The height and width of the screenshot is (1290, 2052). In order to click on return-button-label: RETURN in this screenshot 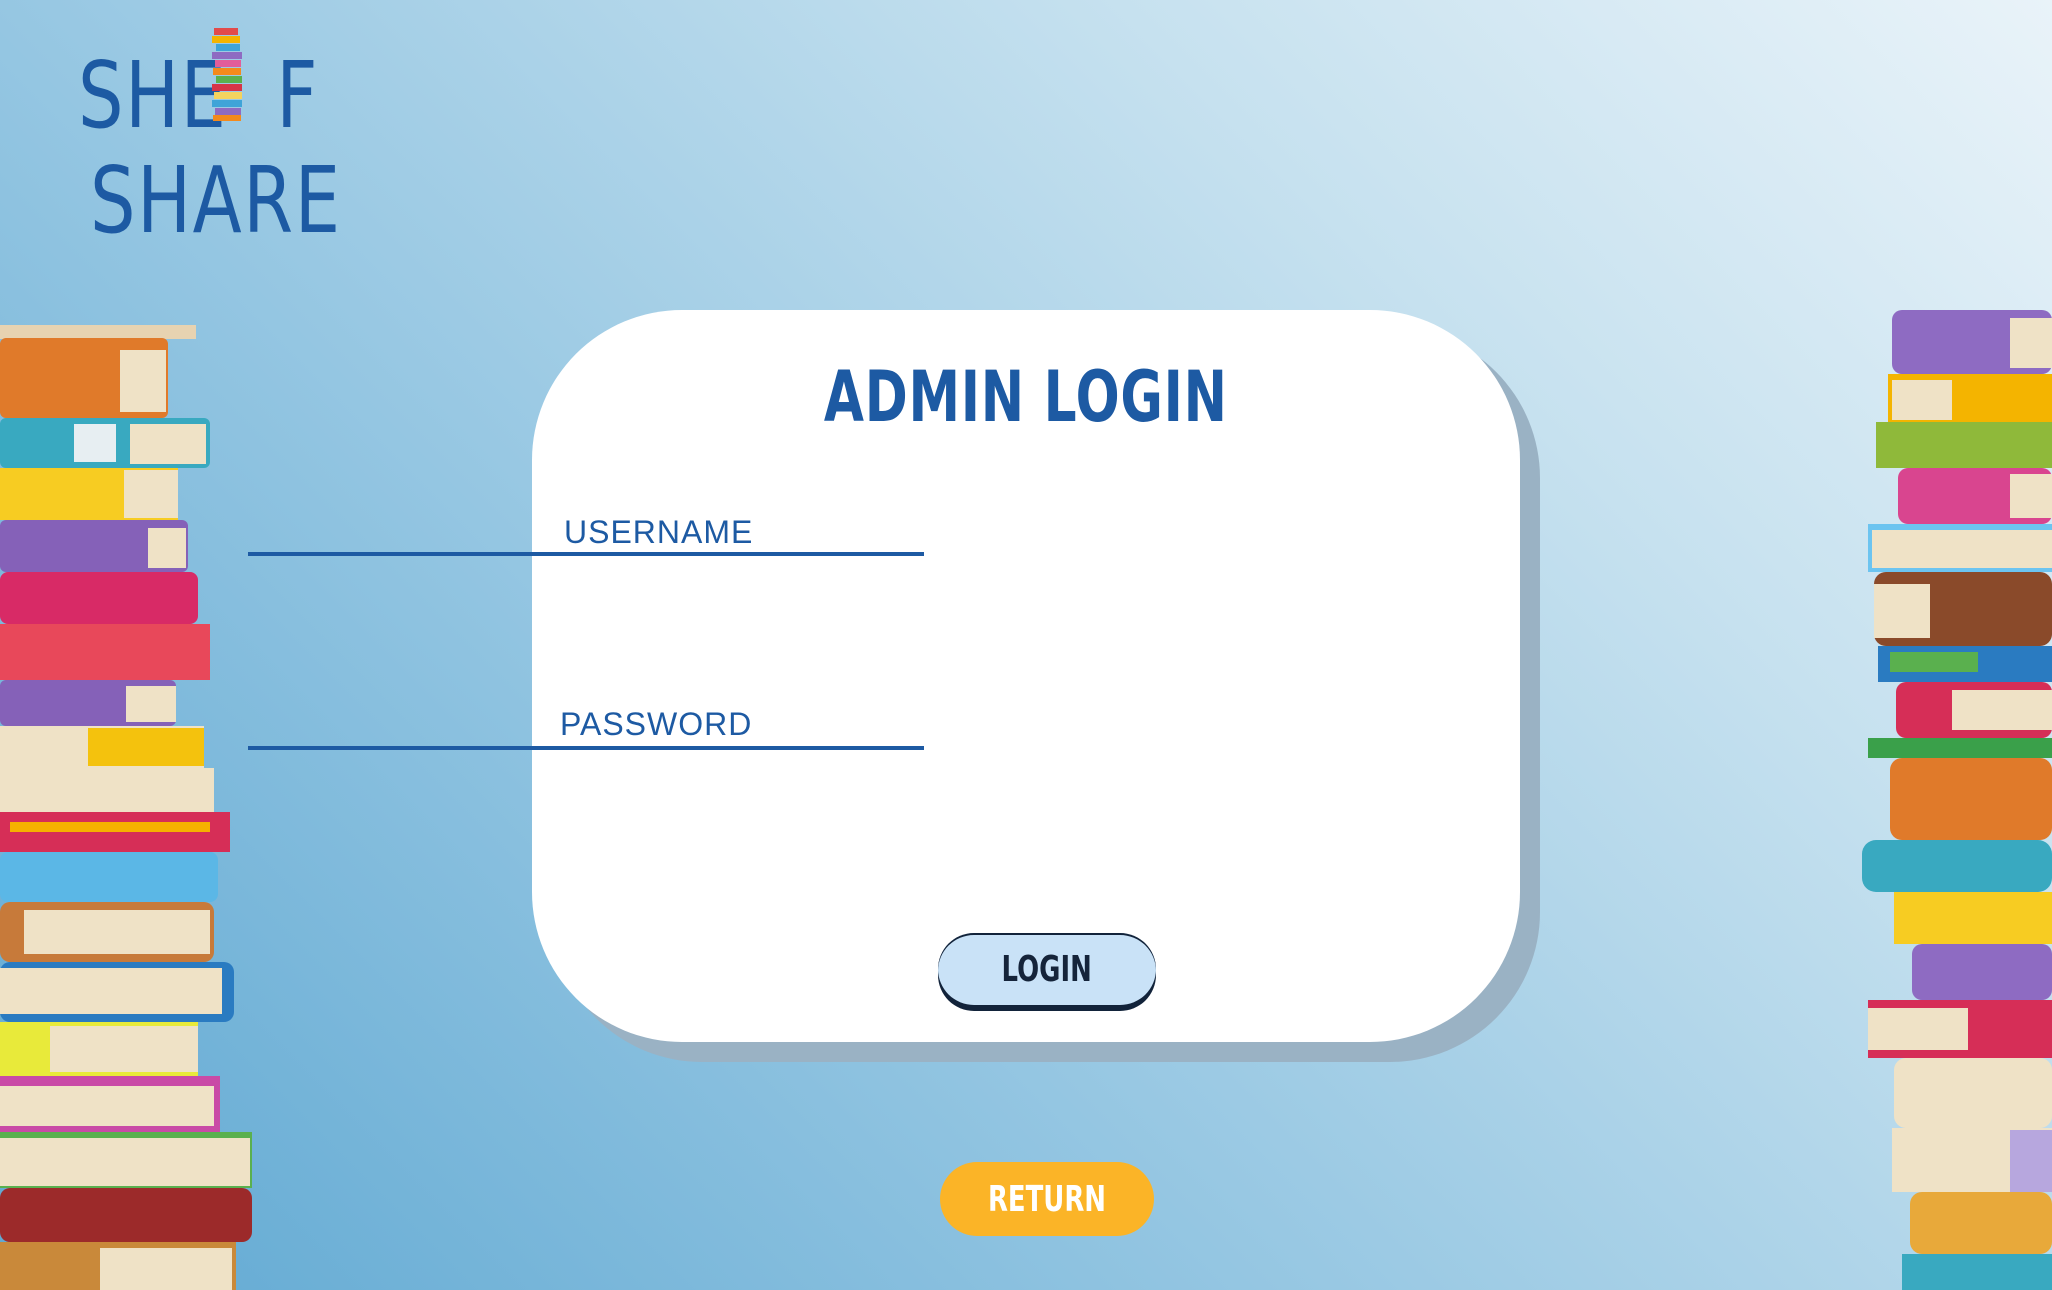, I will do `click(1047, 1199)`.